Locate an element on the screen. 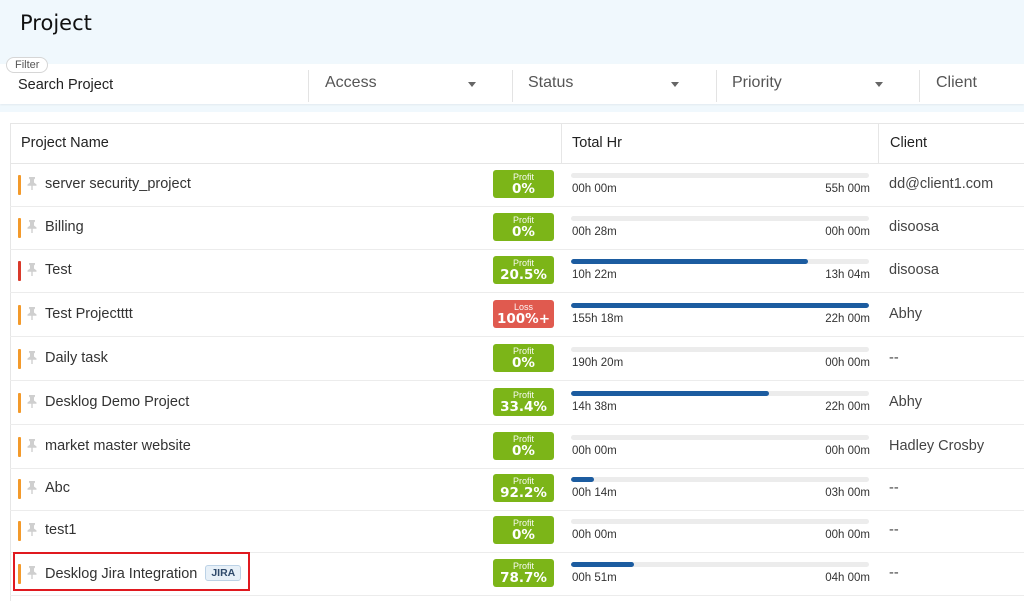 The image size is (1024, 601). badge-value: 33.4% is located at coordinates (523, 407).